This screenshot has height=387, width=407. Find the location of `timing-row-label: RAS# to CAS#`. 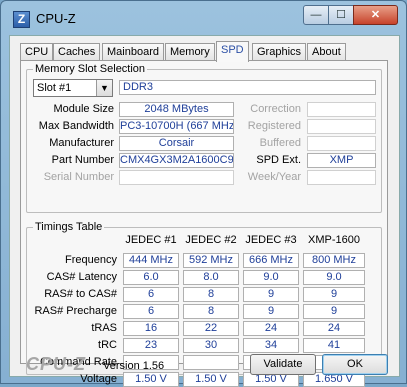

timing-row-label: RAS# to CAS# is located at coordinates (80, 294).